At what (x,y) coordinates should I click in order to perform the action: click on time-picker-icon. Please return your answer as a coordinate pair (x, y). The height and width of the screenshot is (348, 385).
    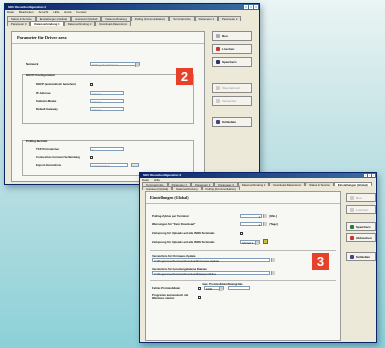
    Looking at the image, I should click on (265, 241).